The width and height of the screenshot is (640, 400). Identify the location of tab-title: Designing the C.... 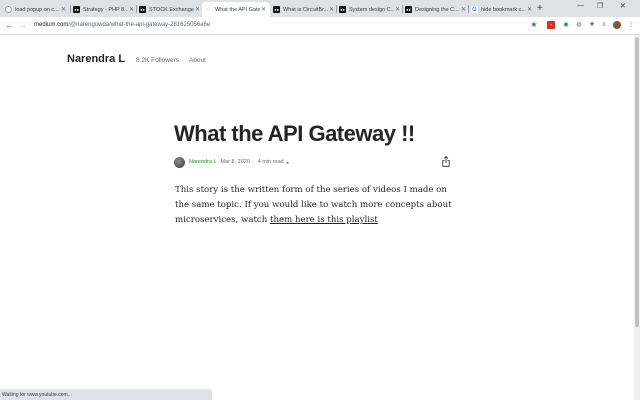
(437, 9).